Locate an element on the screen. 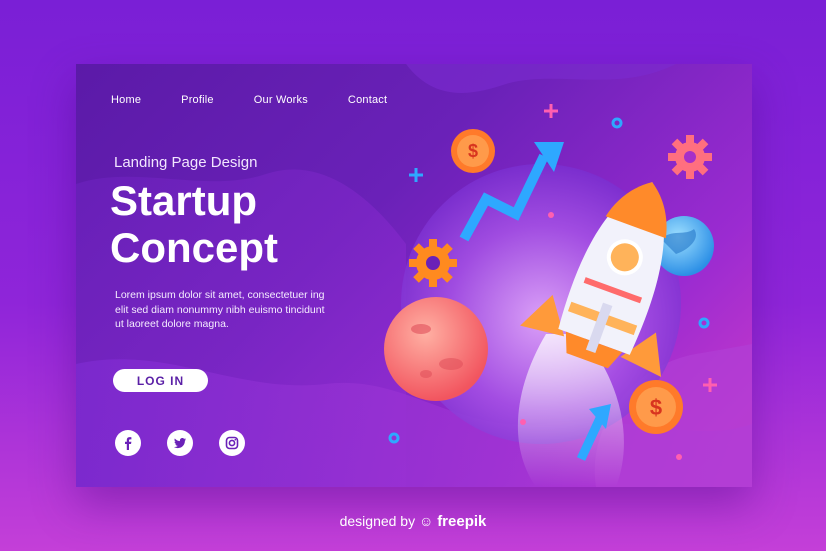  hero-title: Startup Concept is located at coordinates (230, 224).